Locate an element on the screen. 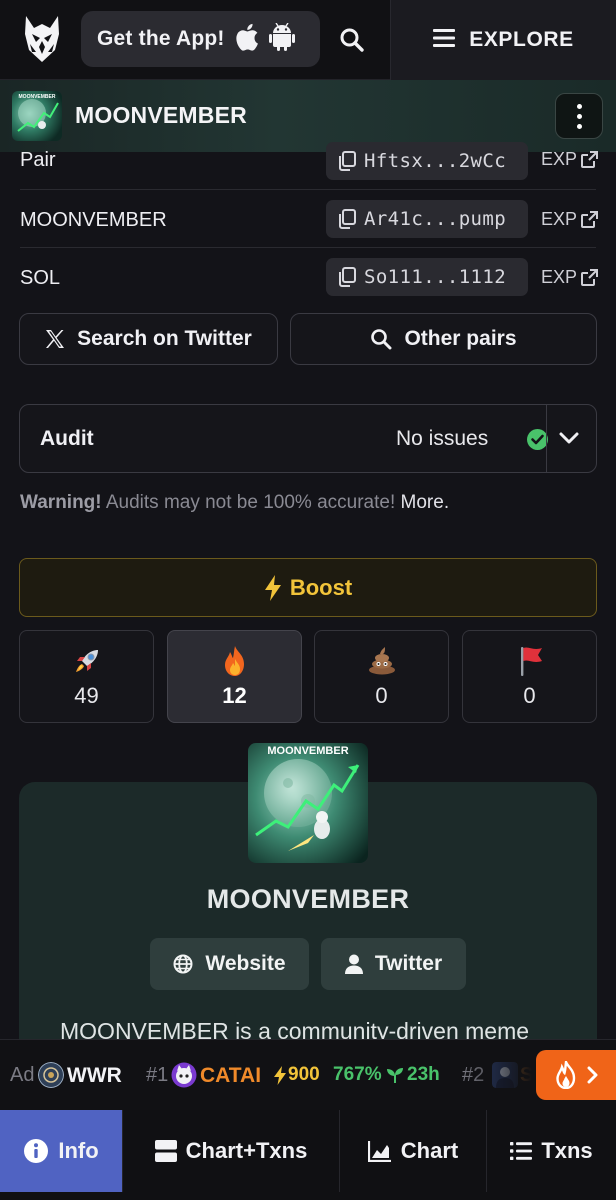 The image size is (616, 1200). tab-chart-txns: Chart+Txns is located at coordinates (231, 1151).